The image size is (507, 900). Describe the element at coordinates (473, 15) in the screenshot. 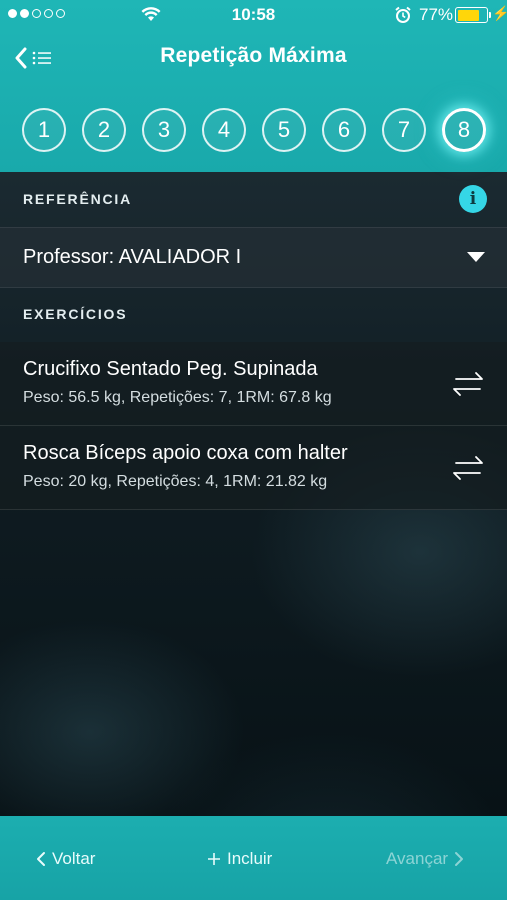

I see `battery-icon` at that location.